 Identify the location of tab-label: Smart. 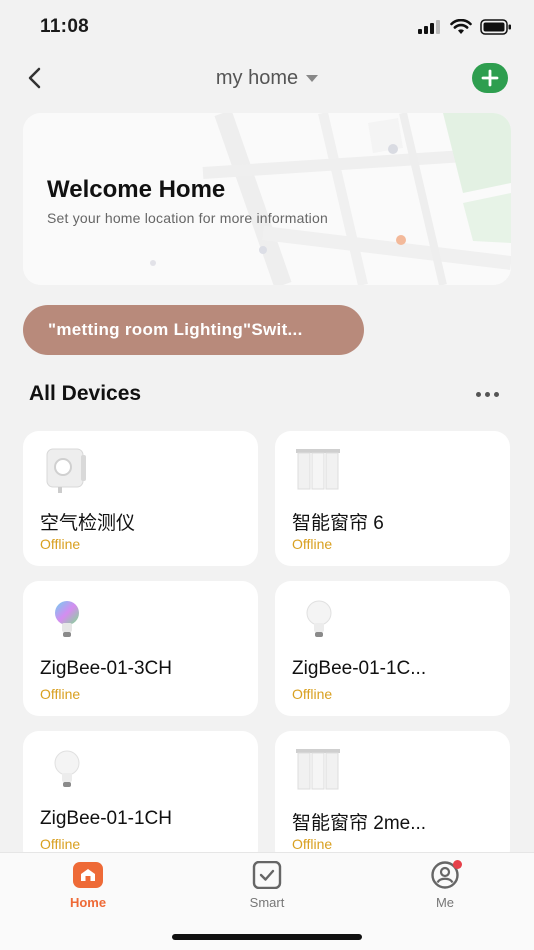
(267, 902).